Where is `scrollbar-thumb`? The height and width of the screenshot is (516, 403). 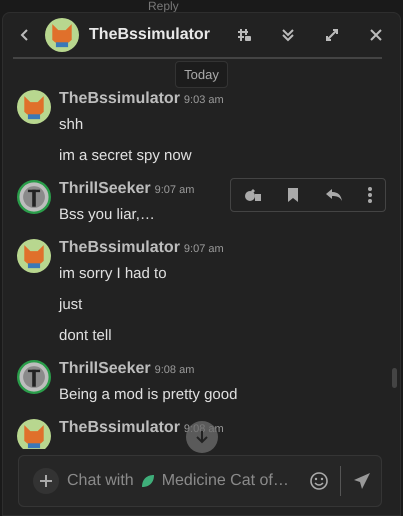 scrollbar-thumb is located at coordinates (394, 378).